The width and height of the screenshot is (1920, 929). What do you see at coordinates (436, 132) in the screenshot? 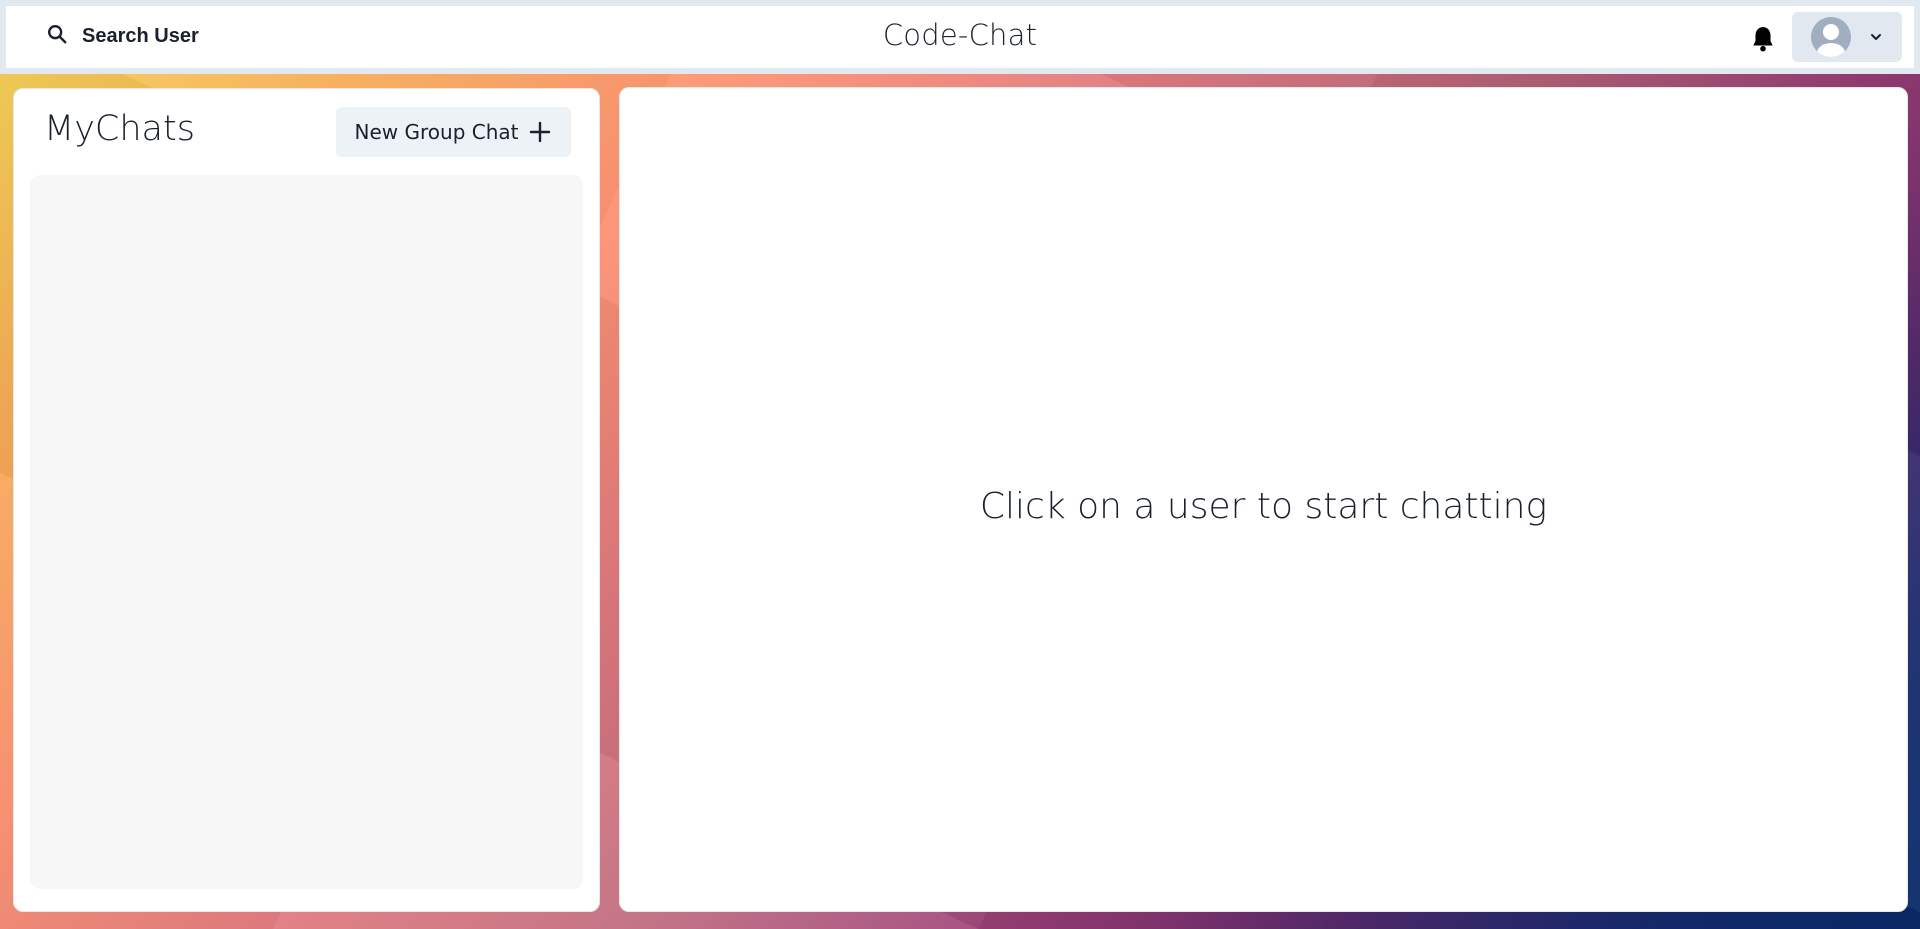
I see `new-group-chat-label: New Group Chat` at bounding box center [436, 132].